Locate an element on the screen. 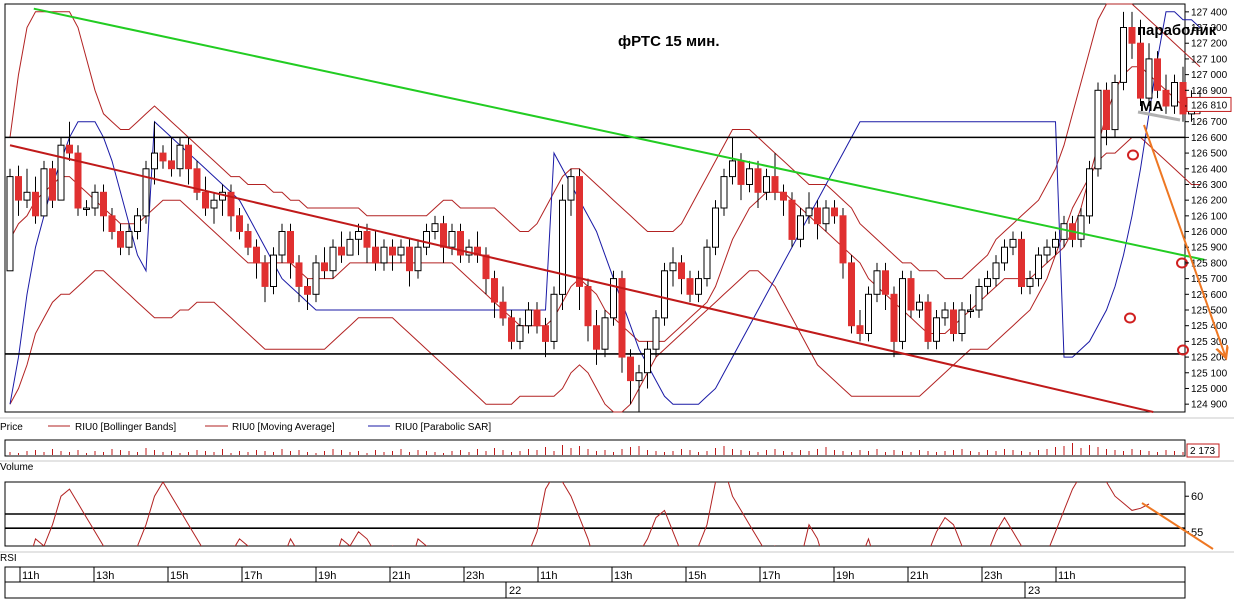  chart-title: фРТС 15 мин. is located at coordinates (669, 41).